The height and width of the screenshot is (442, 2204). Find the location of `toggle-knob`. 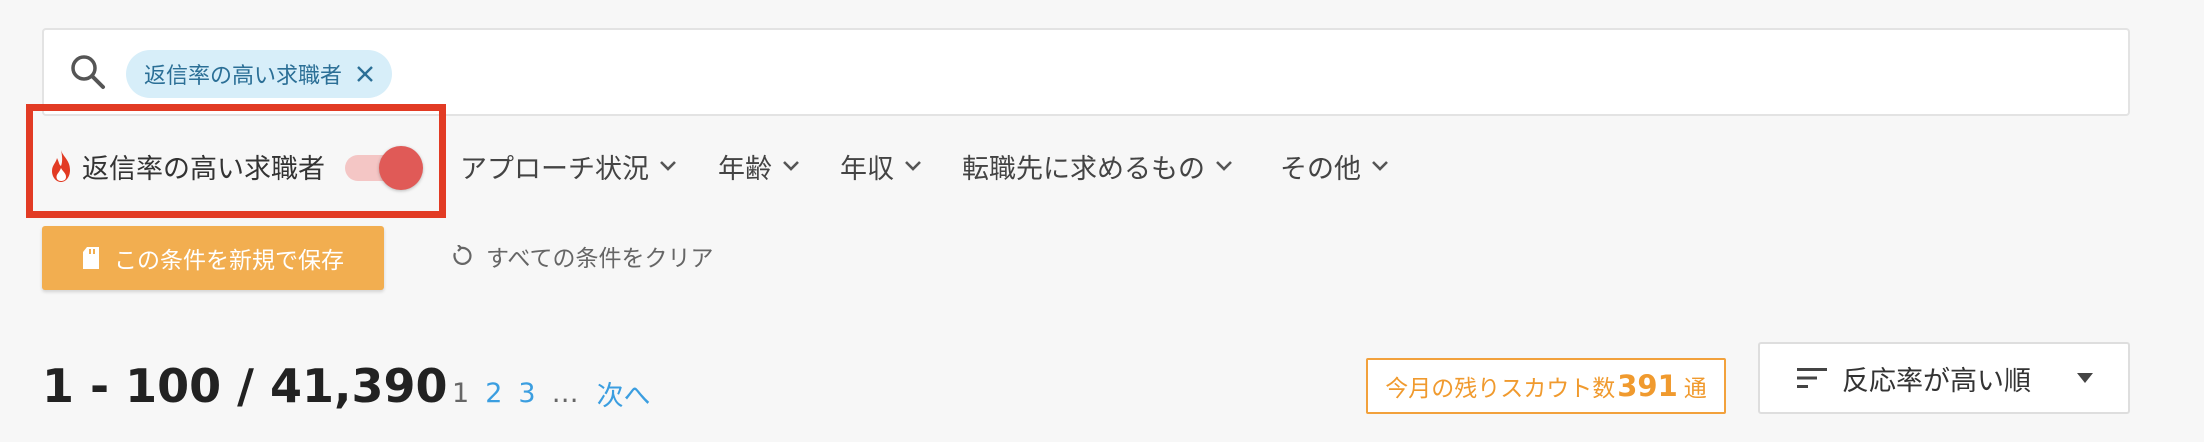

toggle-knob is located at coordinates (401, 168).